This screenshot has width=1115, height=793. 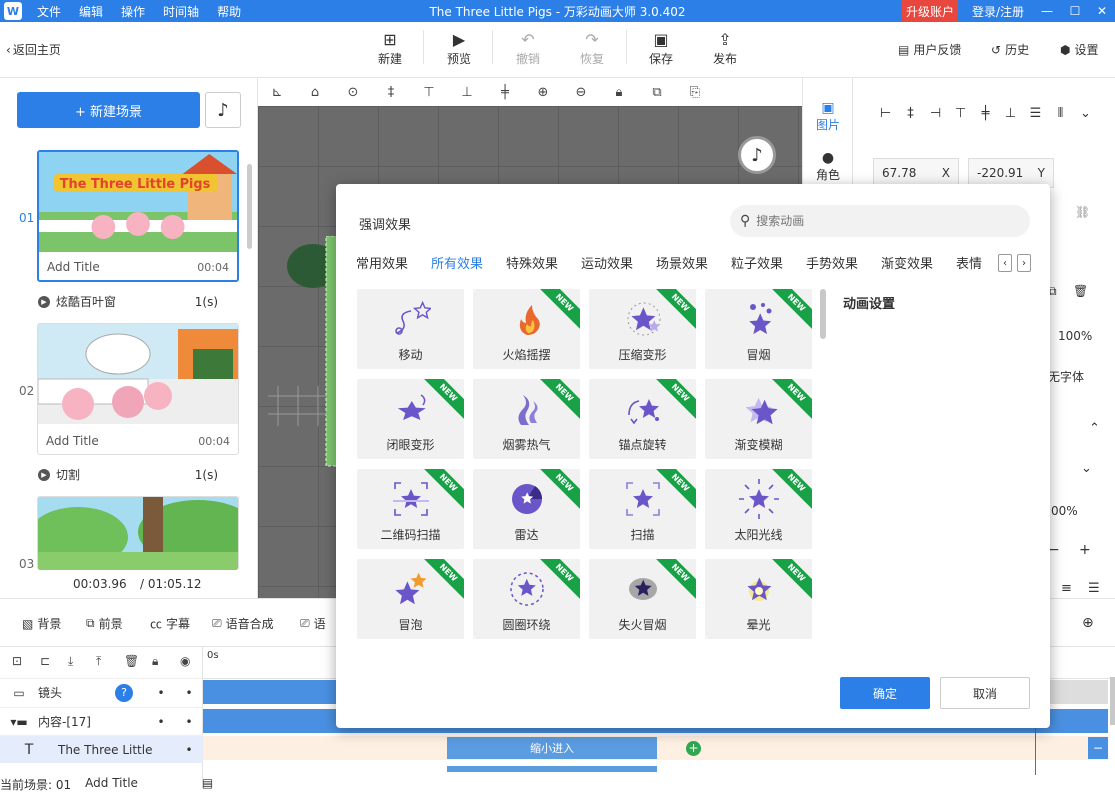 I want to click on transition-row: ▶ 切割 1(s), so click(x=128, y=474).